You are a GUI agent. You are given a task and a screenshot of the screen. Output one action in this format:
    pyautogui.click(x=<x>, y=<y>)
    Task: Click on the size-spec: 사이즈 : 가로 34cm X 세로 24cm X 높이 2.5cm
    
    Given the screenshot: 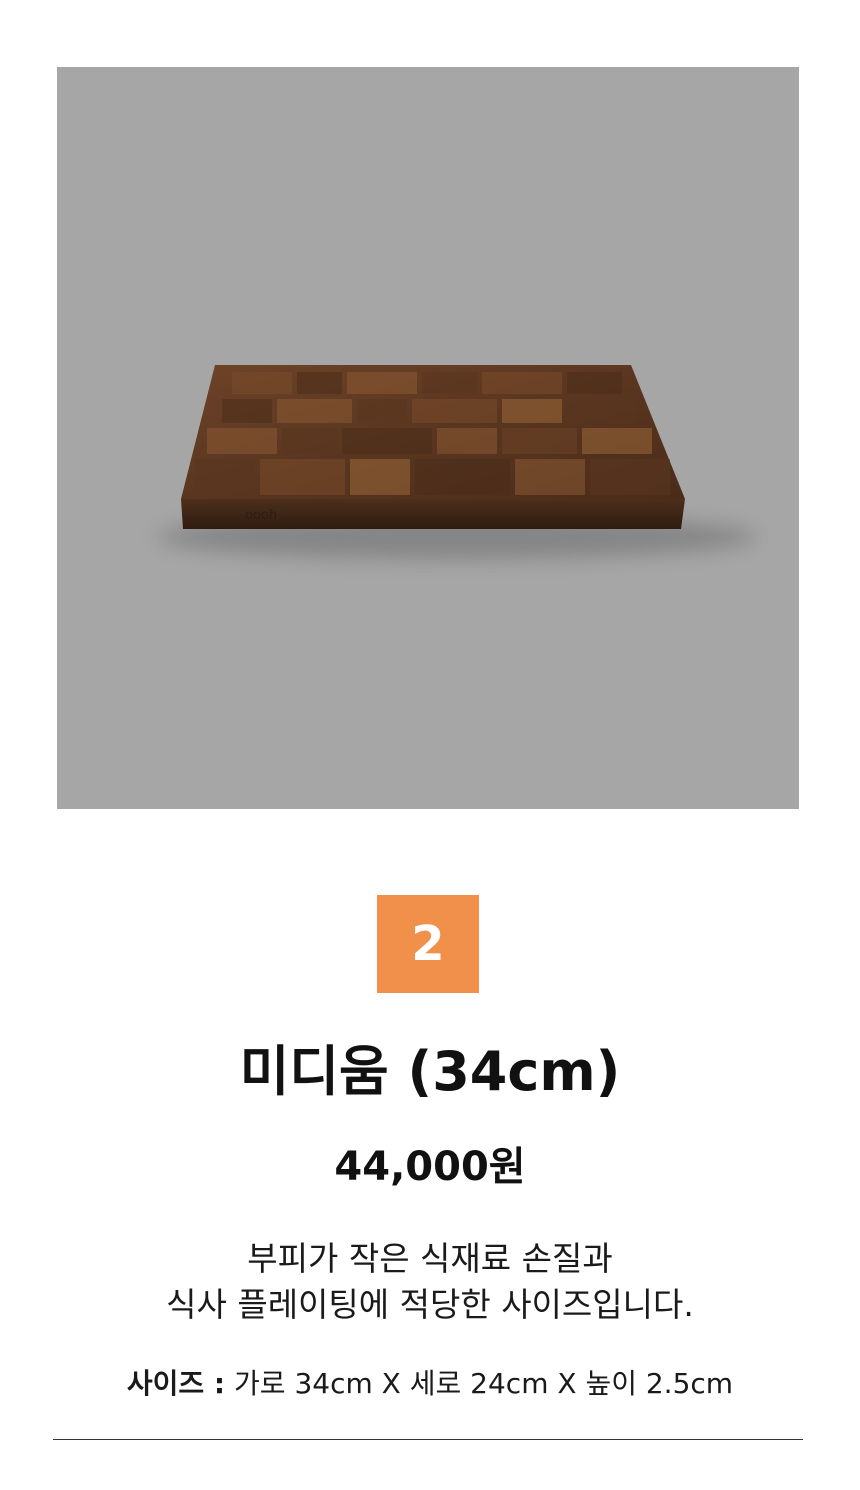 What is the action you would take?
    pyautogui.click(x=430, y=1384)
    